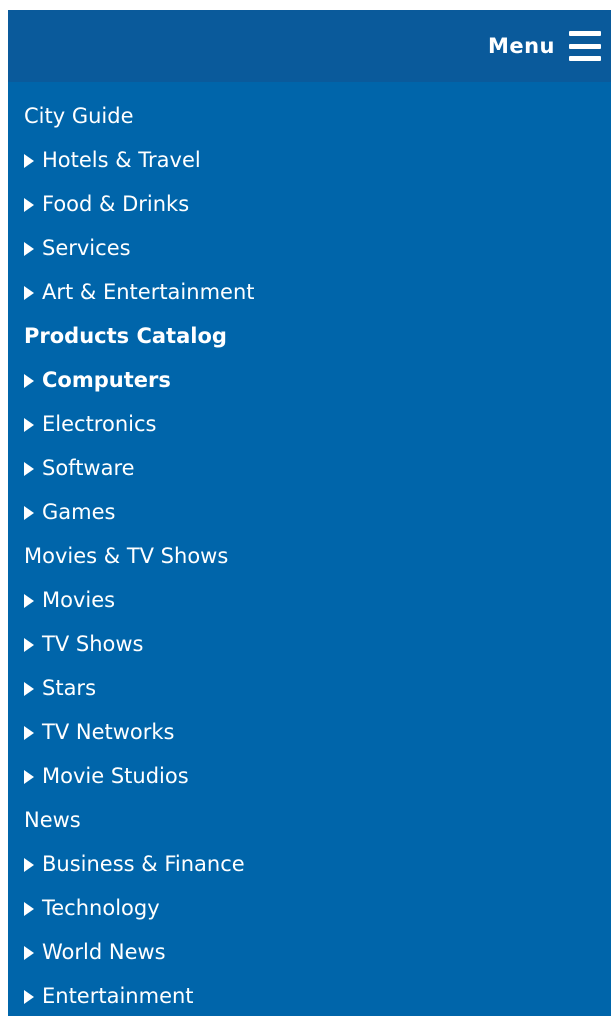 Image resolution: width=611 pixels, height=1016 pixels. I want to click on nav-label: City Guide, so click(79, 116).